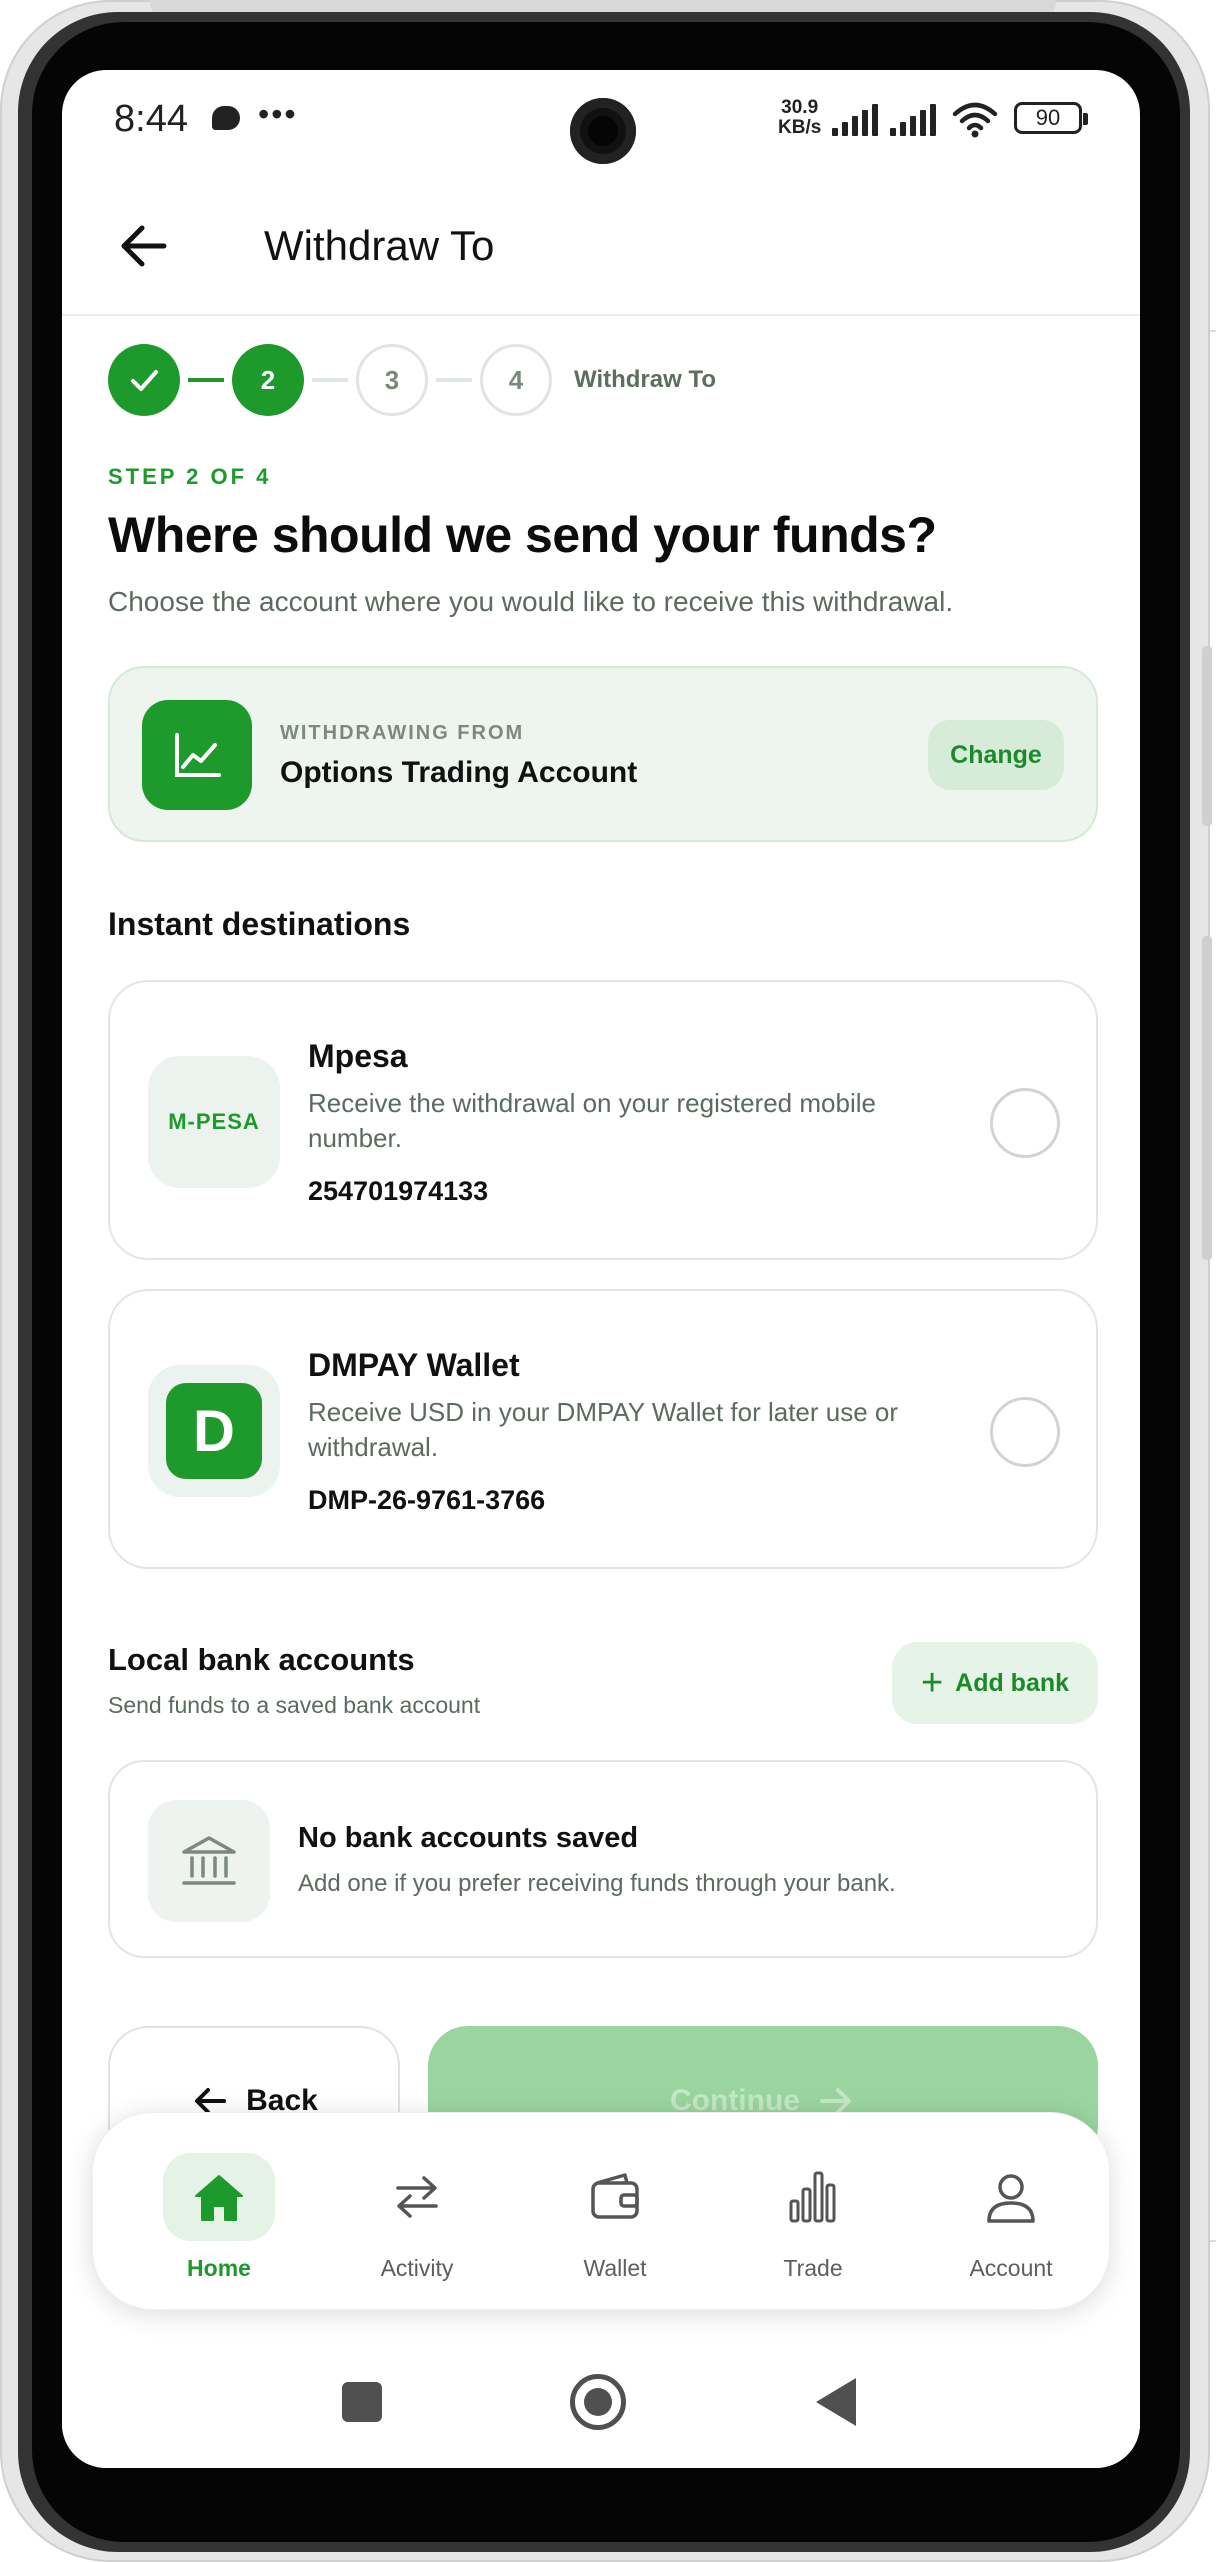 This screenshot has width=1216, height=2562. What do you see at coordinates (259, 924) in the screenshot?
I see `instant-destinations-heading: Instant destinations` at bounding box center [259, 924].